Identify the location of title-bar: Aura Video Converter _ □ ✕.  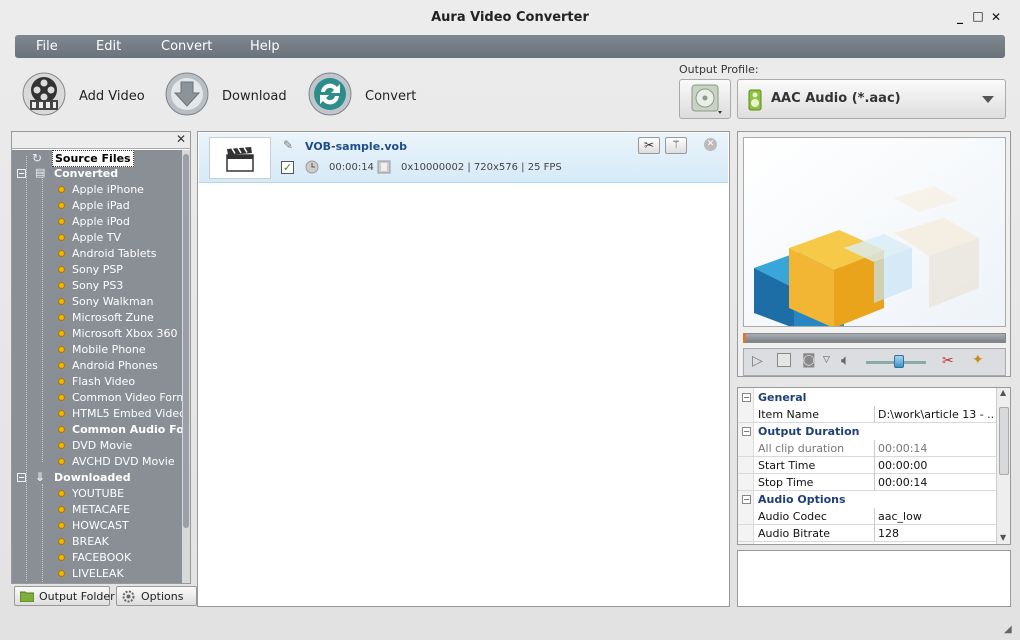
(510, 17).